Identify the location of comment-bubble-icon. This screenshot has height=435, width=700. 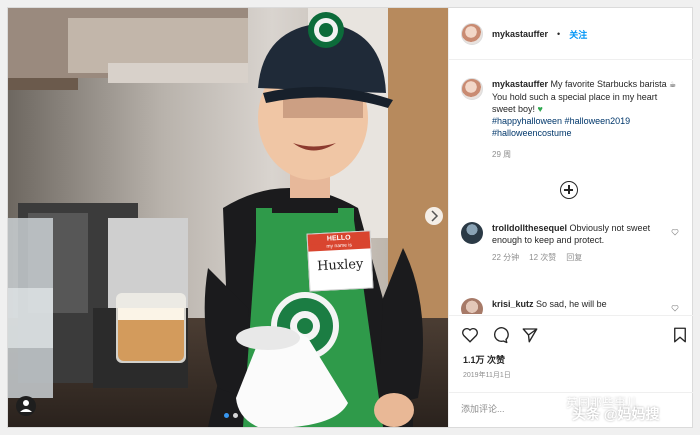
(500, 335).